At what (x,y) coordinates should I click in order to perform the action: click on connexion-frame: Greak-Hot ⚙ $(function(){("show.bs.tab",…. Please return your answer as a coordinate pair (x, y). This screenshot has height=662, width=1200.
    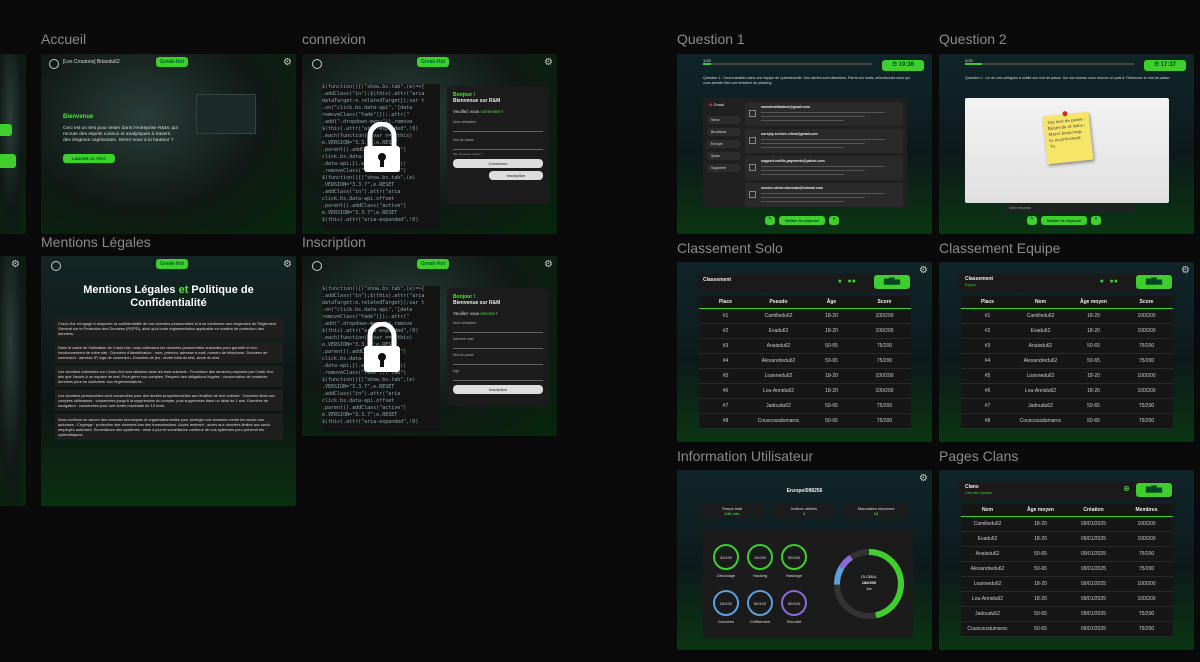
    Looking at the image, I should click on (429, 144).